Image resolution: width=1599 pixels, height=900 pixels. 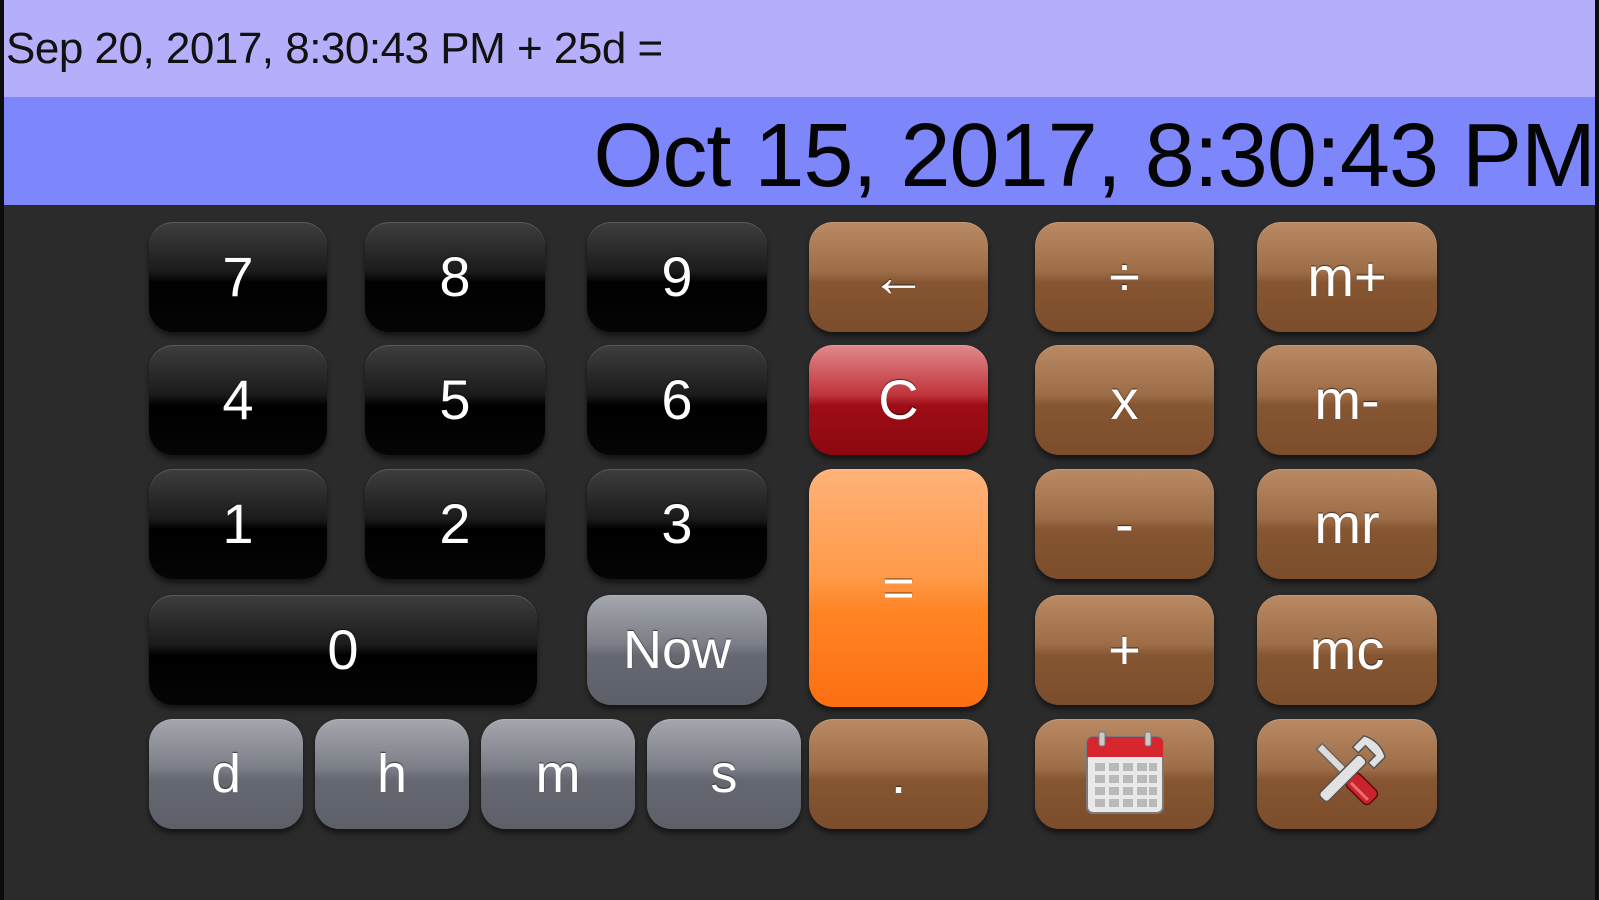 I want to click on key-1-label: 1, so click(x=238, y=523).